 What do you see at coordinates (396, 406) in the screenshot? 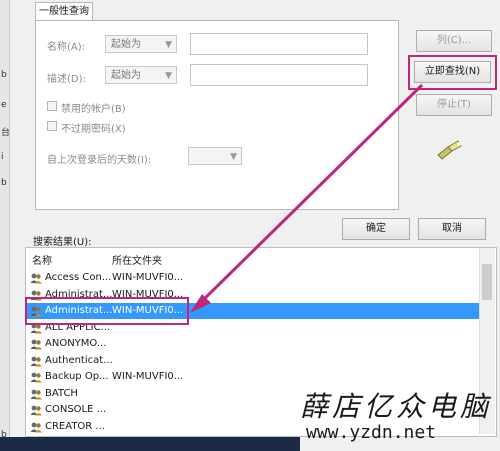
I see `watermark-chinese: 薛店亿众电脑` at bounding box center [396, 406].